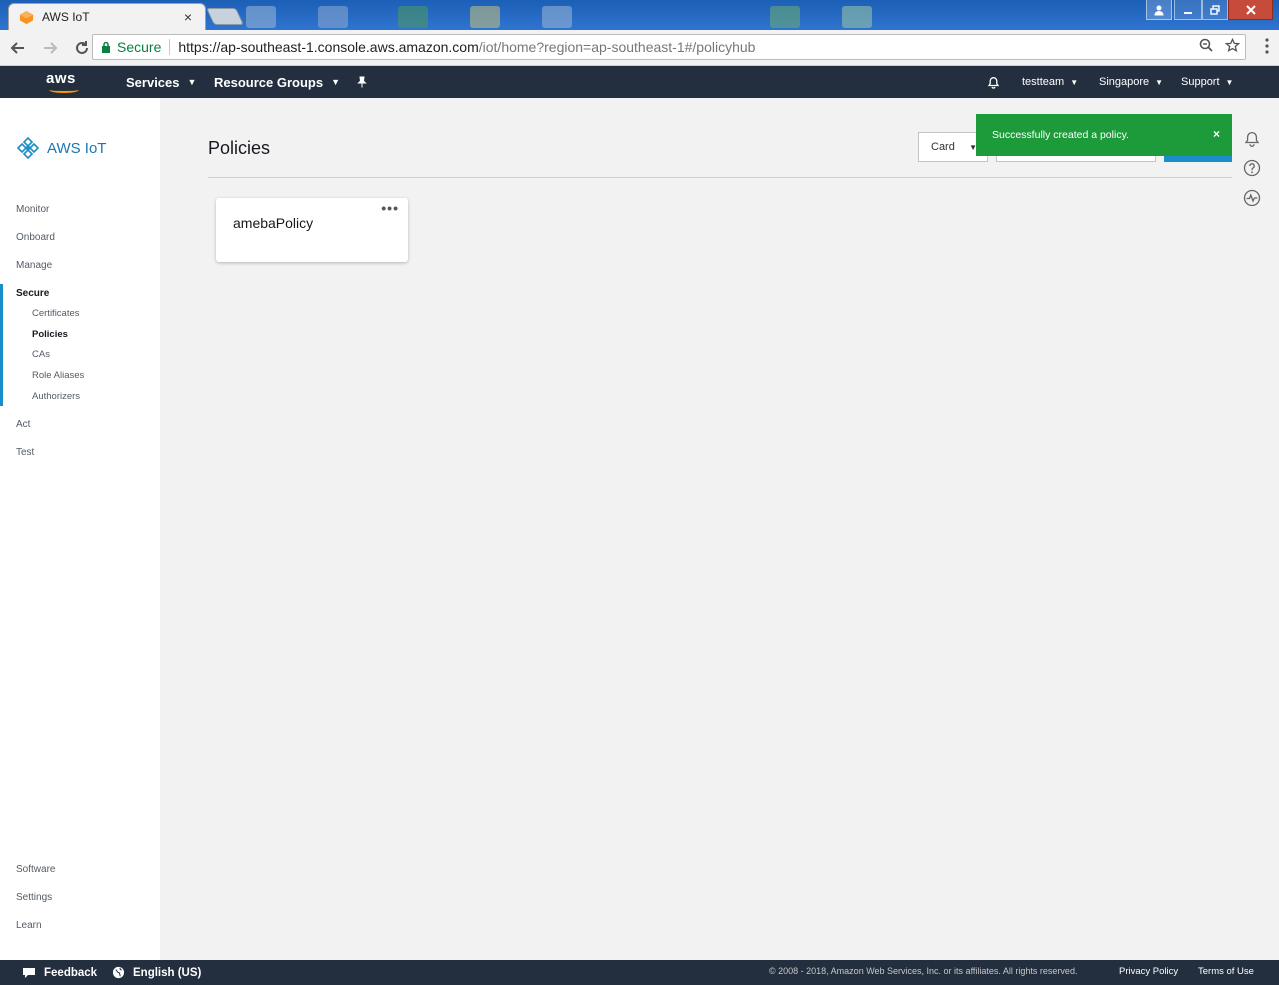 The image size is (1279, 985). Describe the element at coordinates (64, 90) in the screenshot. I see `aws-smile-icon` at that location.